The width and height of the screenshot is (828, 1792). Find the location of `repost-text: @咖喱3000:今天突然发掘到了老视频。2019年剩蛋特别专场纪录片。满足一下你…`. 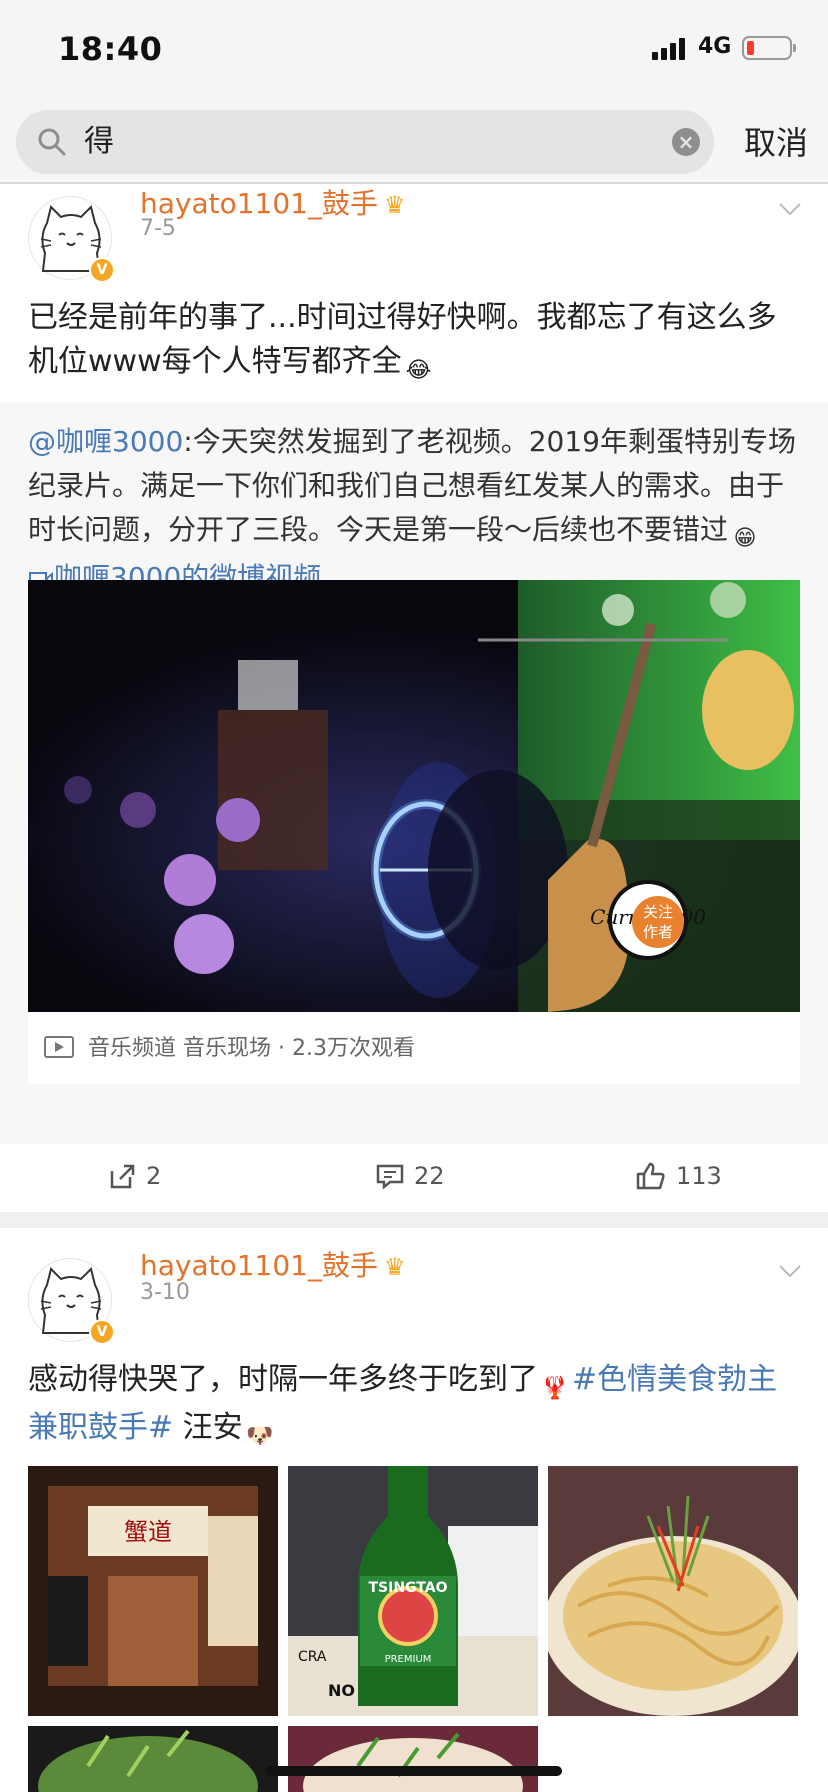

repost-text: @咖喱3000:今天突然发掘到了老视频。2019年剩蛋特别专场纪录片。满足一下你… is located at coordinates (416, 510).